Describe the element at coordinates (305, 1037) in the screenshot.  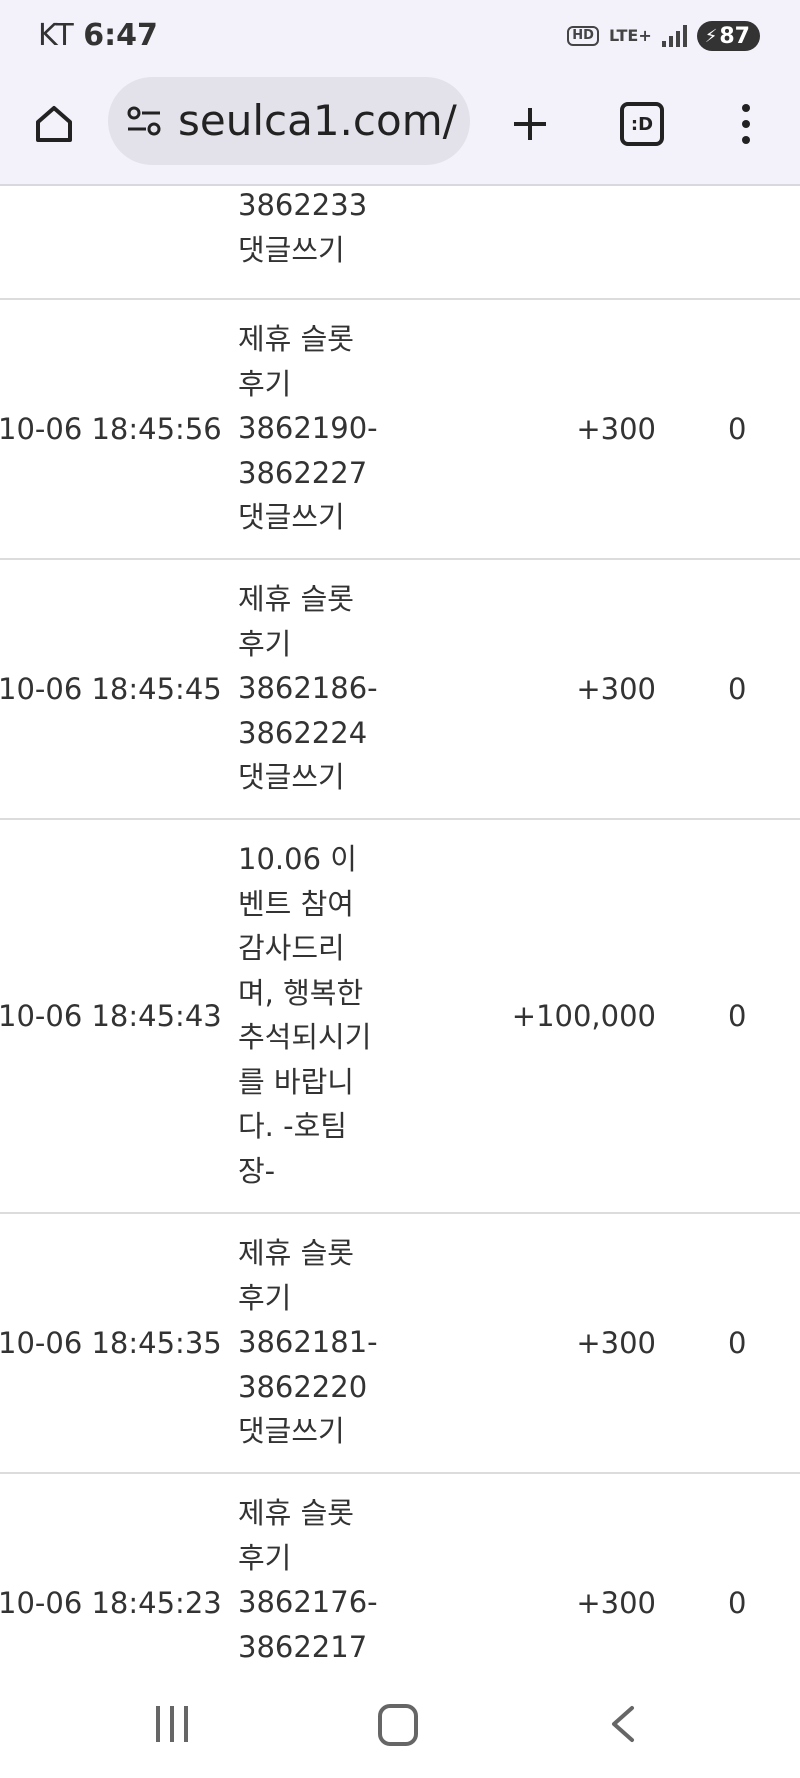
I see `description-line: 추석되시기` at that location.